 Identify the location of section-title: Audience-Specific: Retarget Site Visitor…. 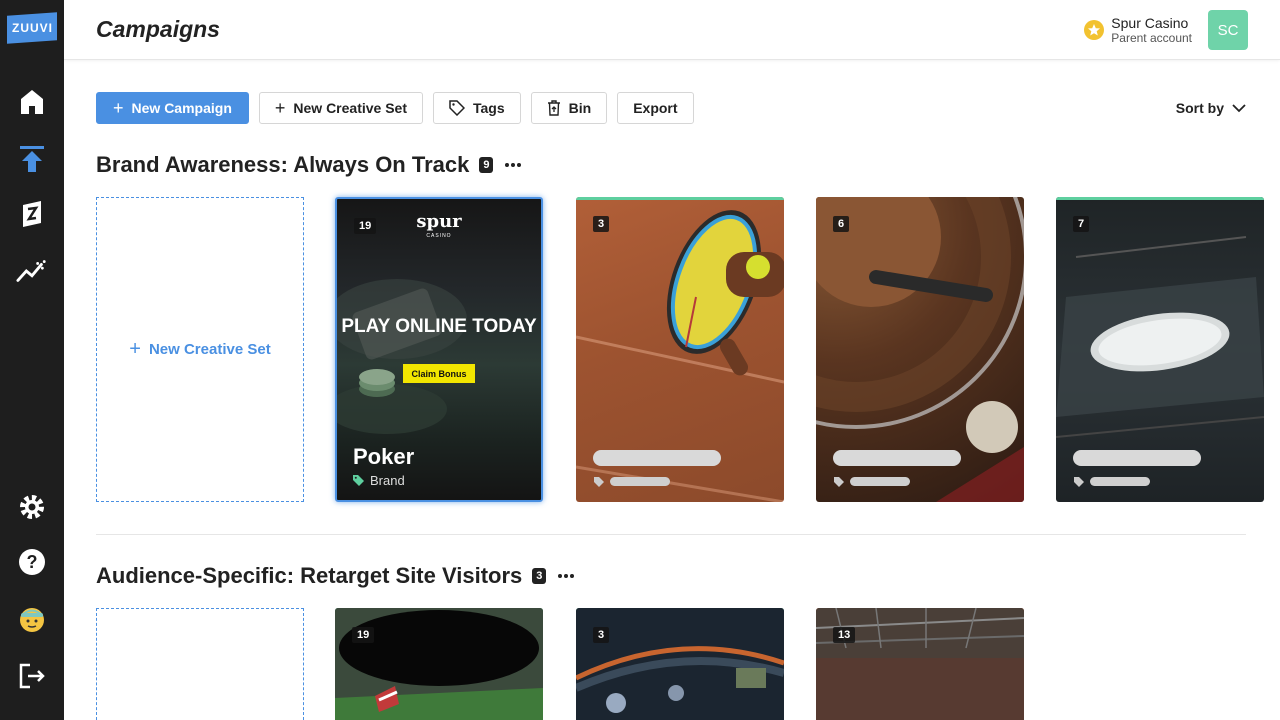
(309, 575).